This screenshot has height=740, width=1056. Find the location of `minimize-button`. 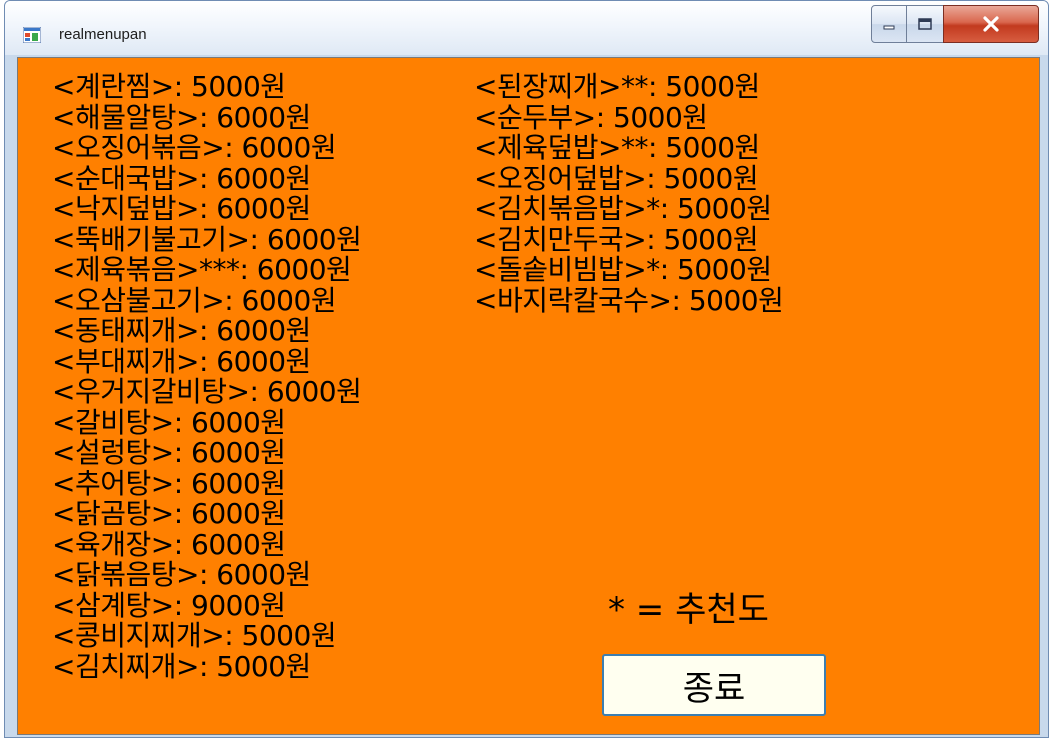

minimize-button is located at coordinates (889, 24).